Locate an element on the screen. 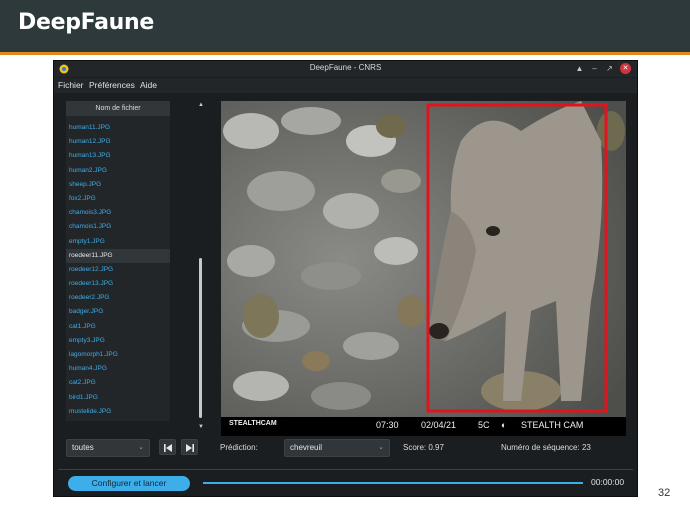 This screenshot has height=517, width=690. configure-and-run-button: Configurer et lancer is located at coordinates (129, 483).